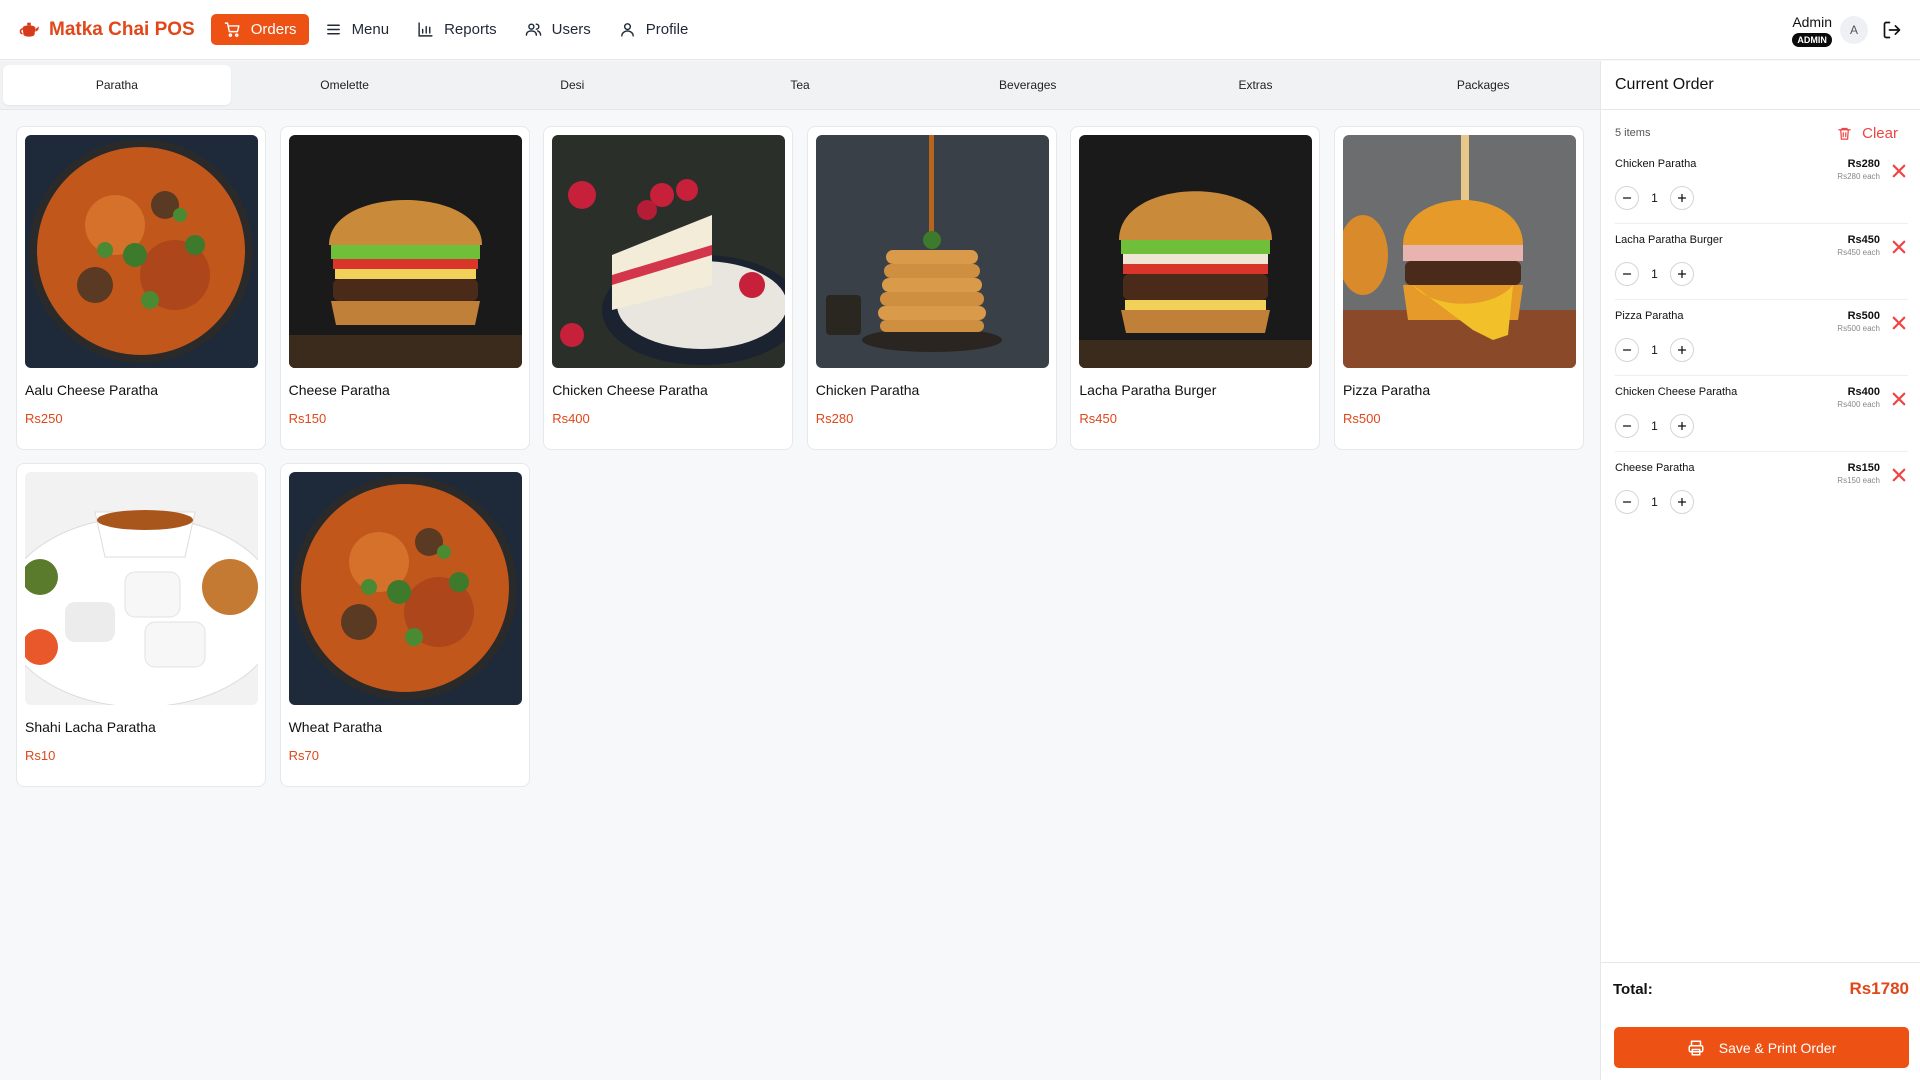  I want to click on nav-users: Users, so click(558, 29).